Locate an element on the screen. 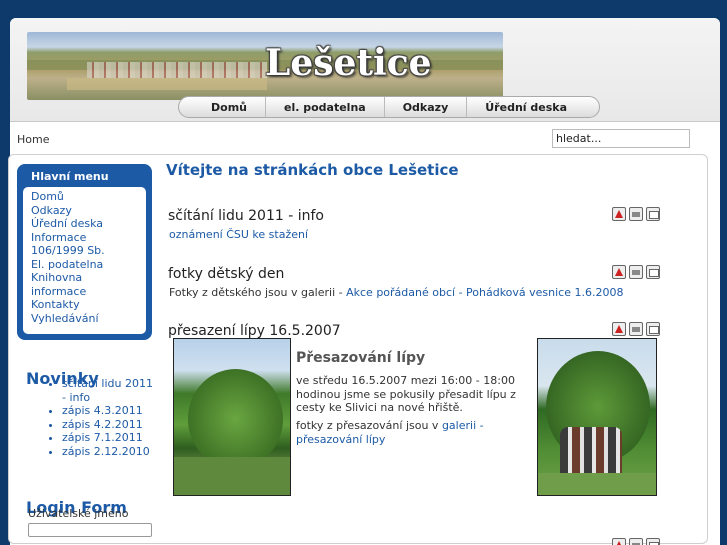  photo-tree is located at coordinates (232, 417).